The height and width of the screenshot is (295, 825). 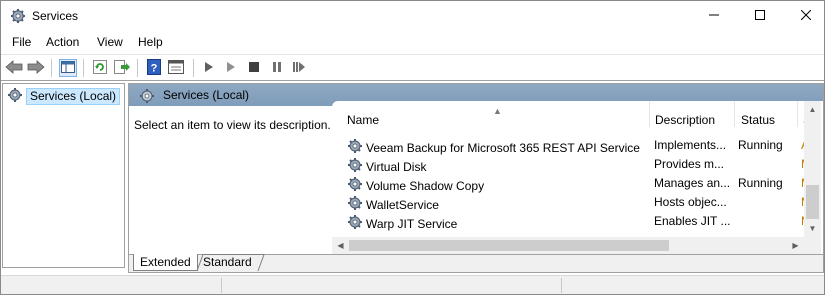 I want to click on maximize-icon, so click(x=760, y=16).